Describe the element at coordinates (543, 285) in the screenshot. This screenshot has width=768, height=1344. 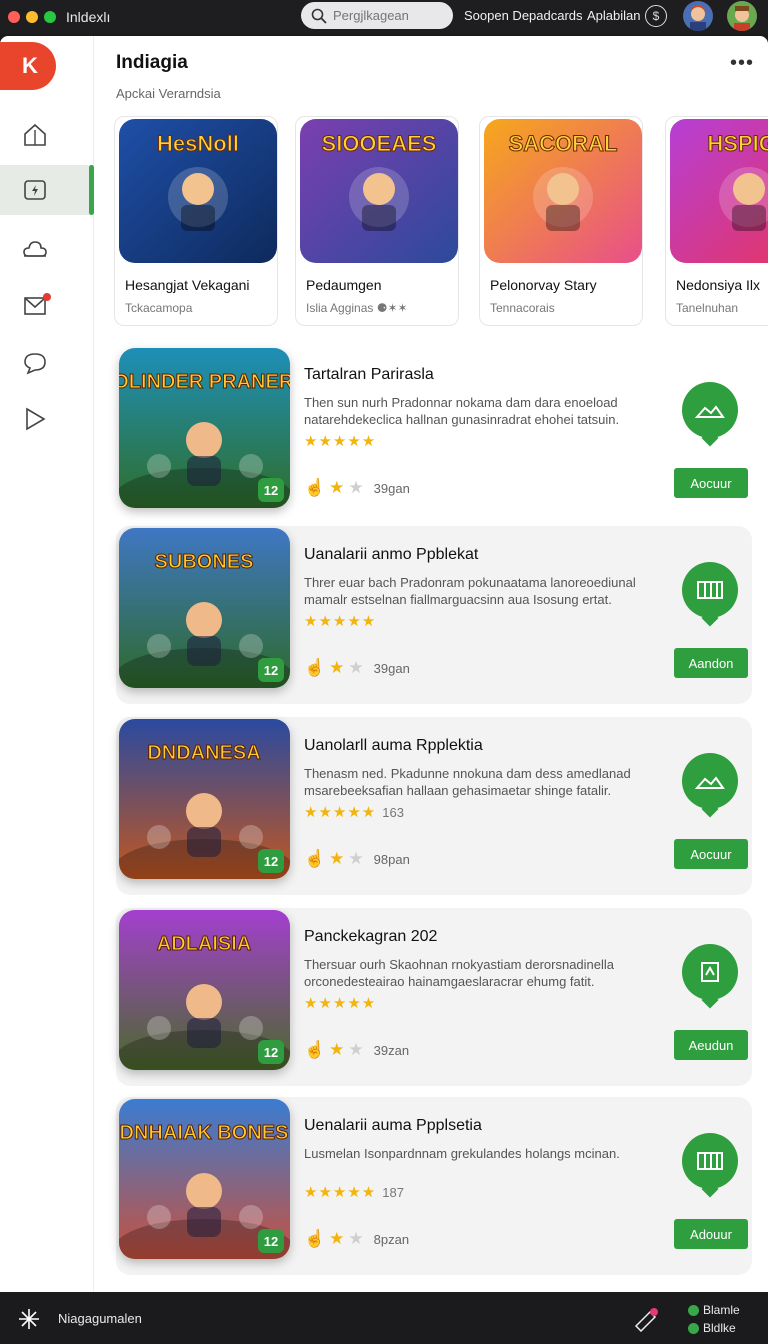
I see `featured-title: Pelonorvay Stary` at that location.